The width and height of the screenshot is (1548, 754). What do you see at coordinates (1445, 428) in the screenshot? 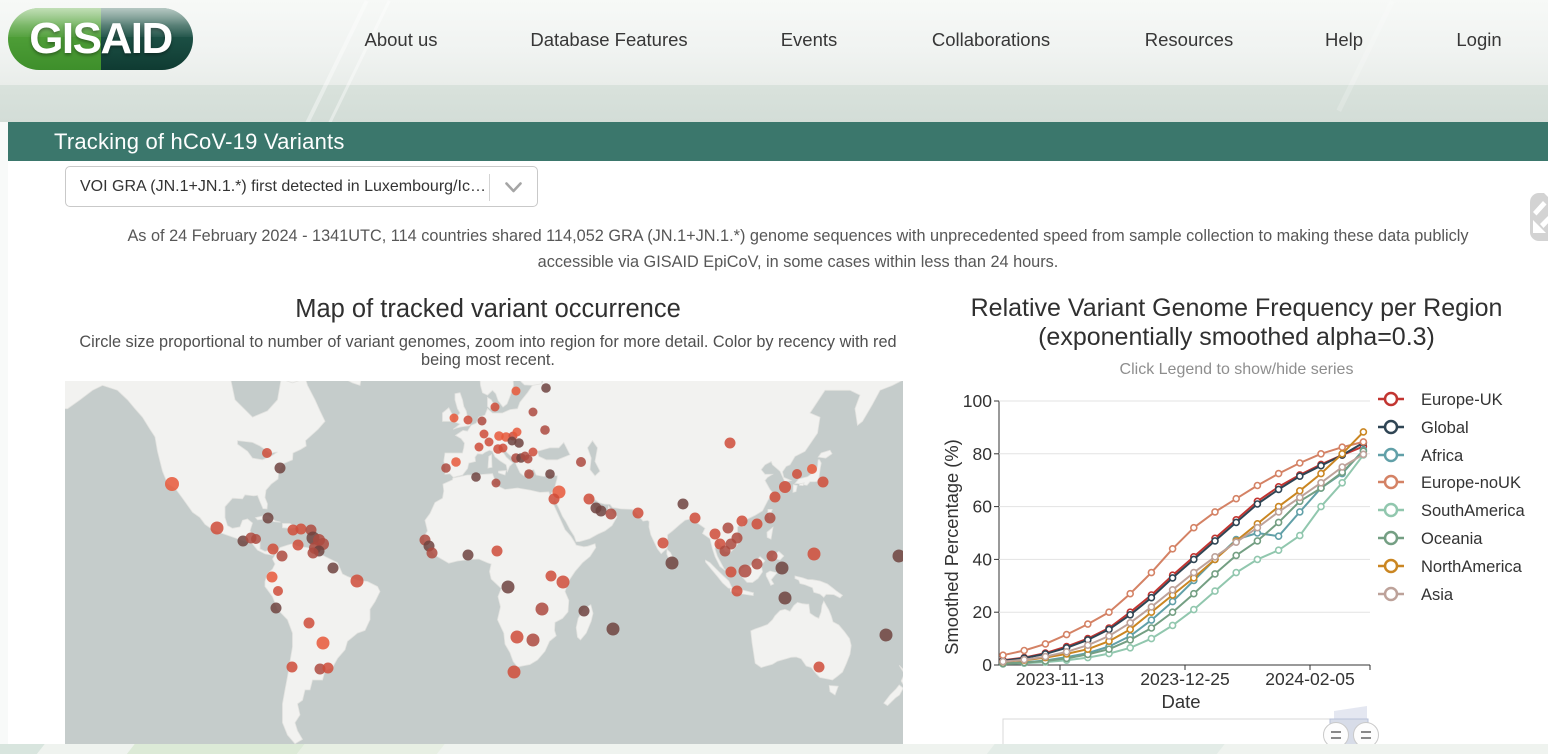
I see `svg-text: Global` at bounding box center [1445, 428].